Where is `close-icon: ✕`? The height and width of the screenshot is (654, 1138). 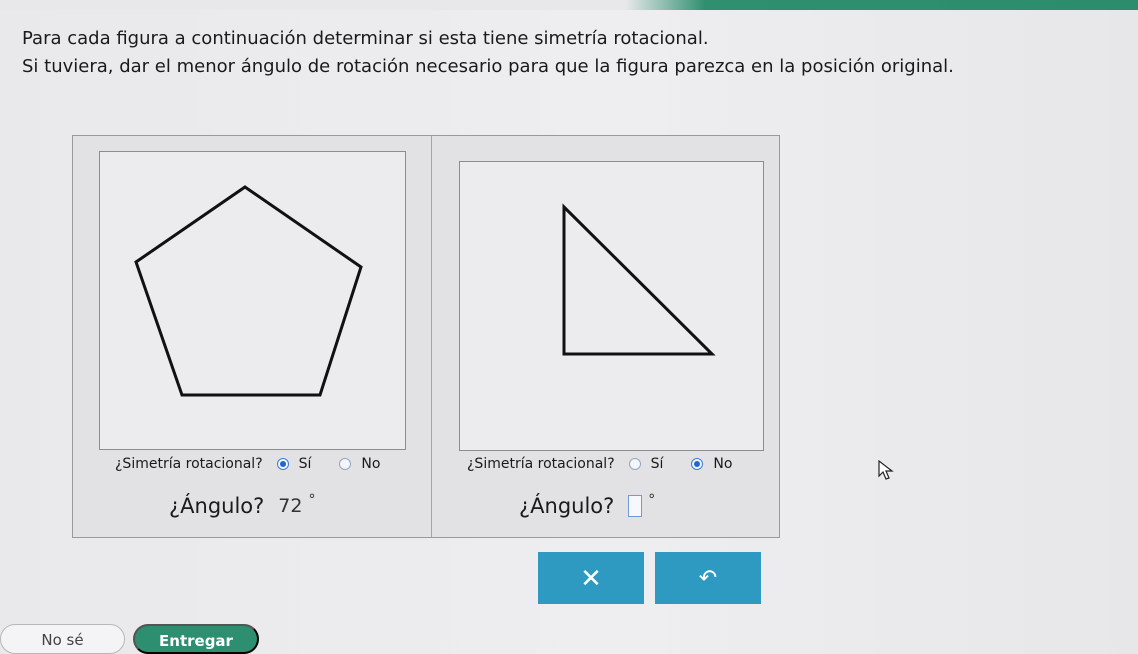 close-icon: ✕ is located at coordinates (591, 577).